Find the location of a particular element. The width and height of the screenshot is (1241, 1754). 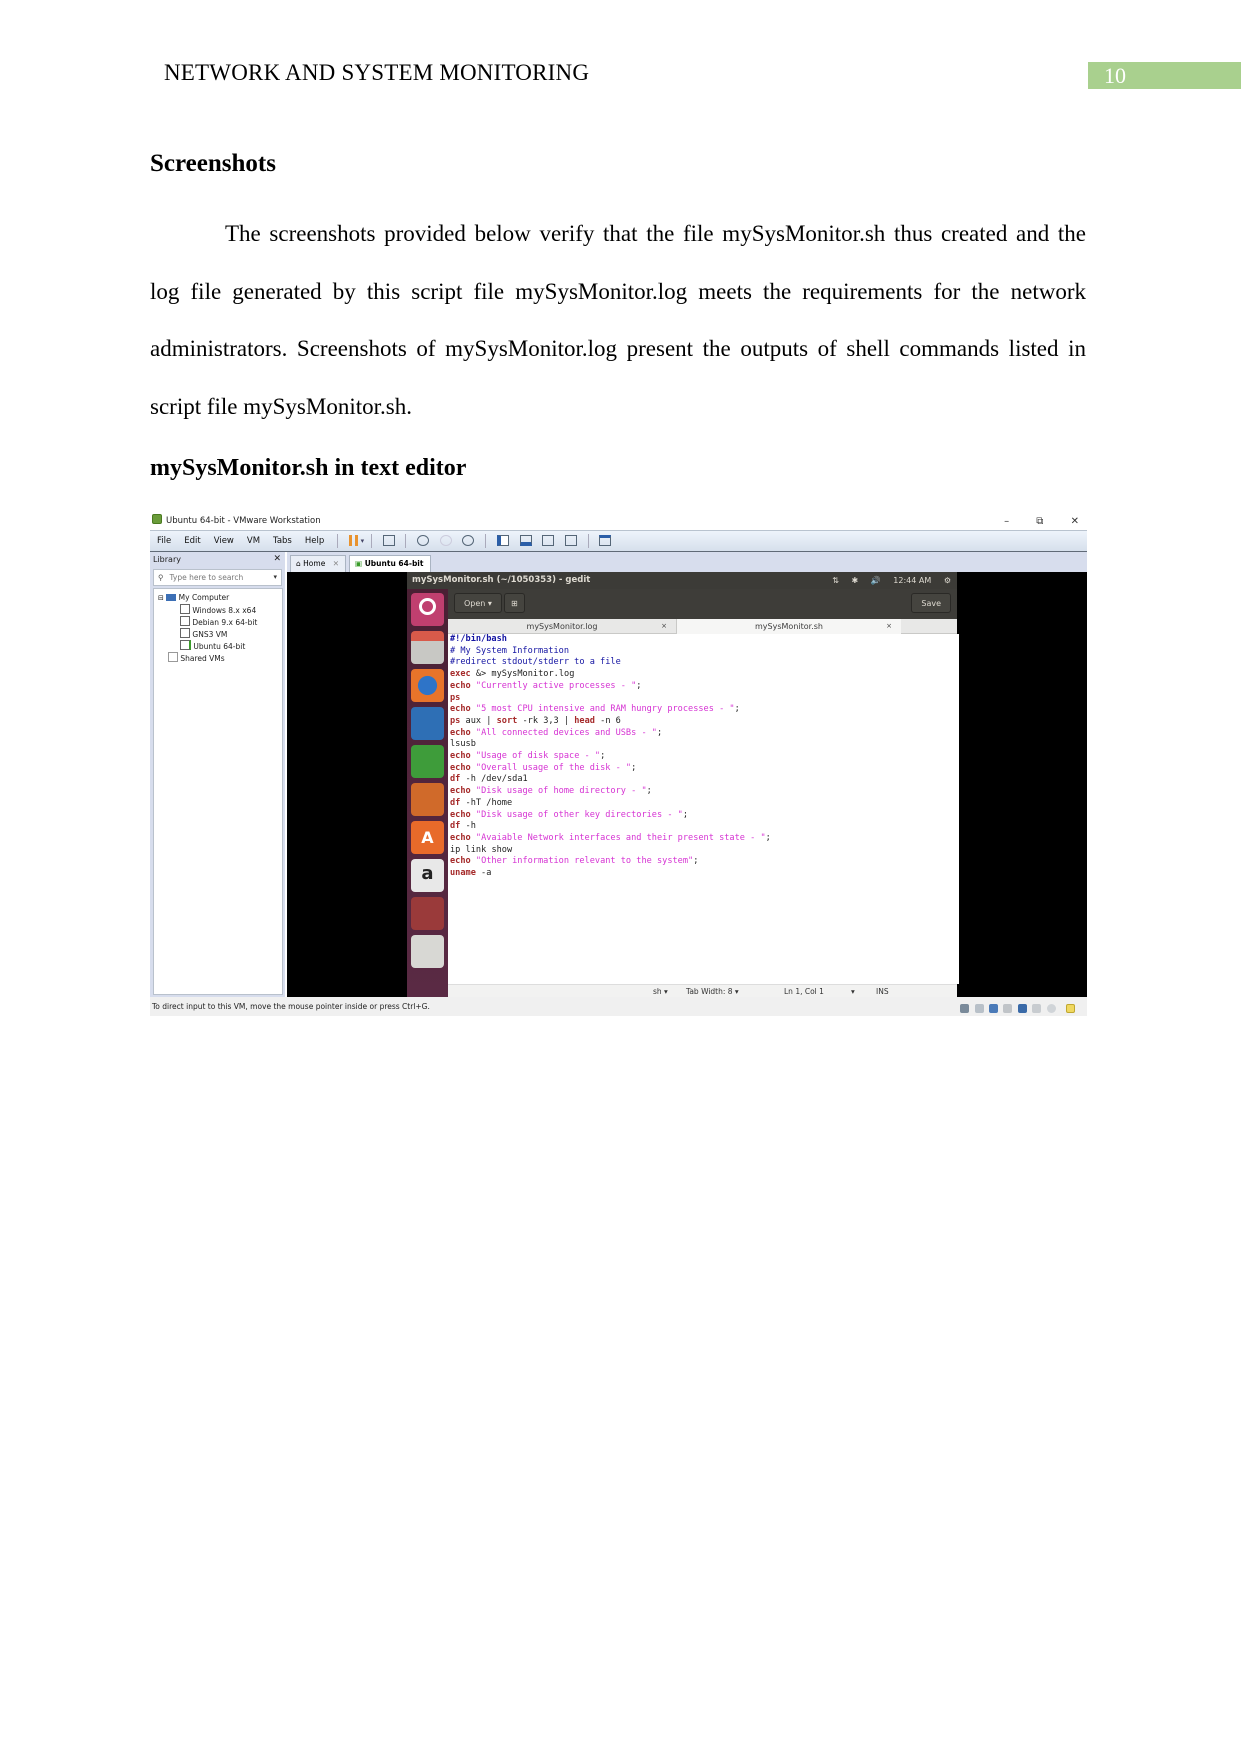

menu-view: View is located at coordinates (224, 541).